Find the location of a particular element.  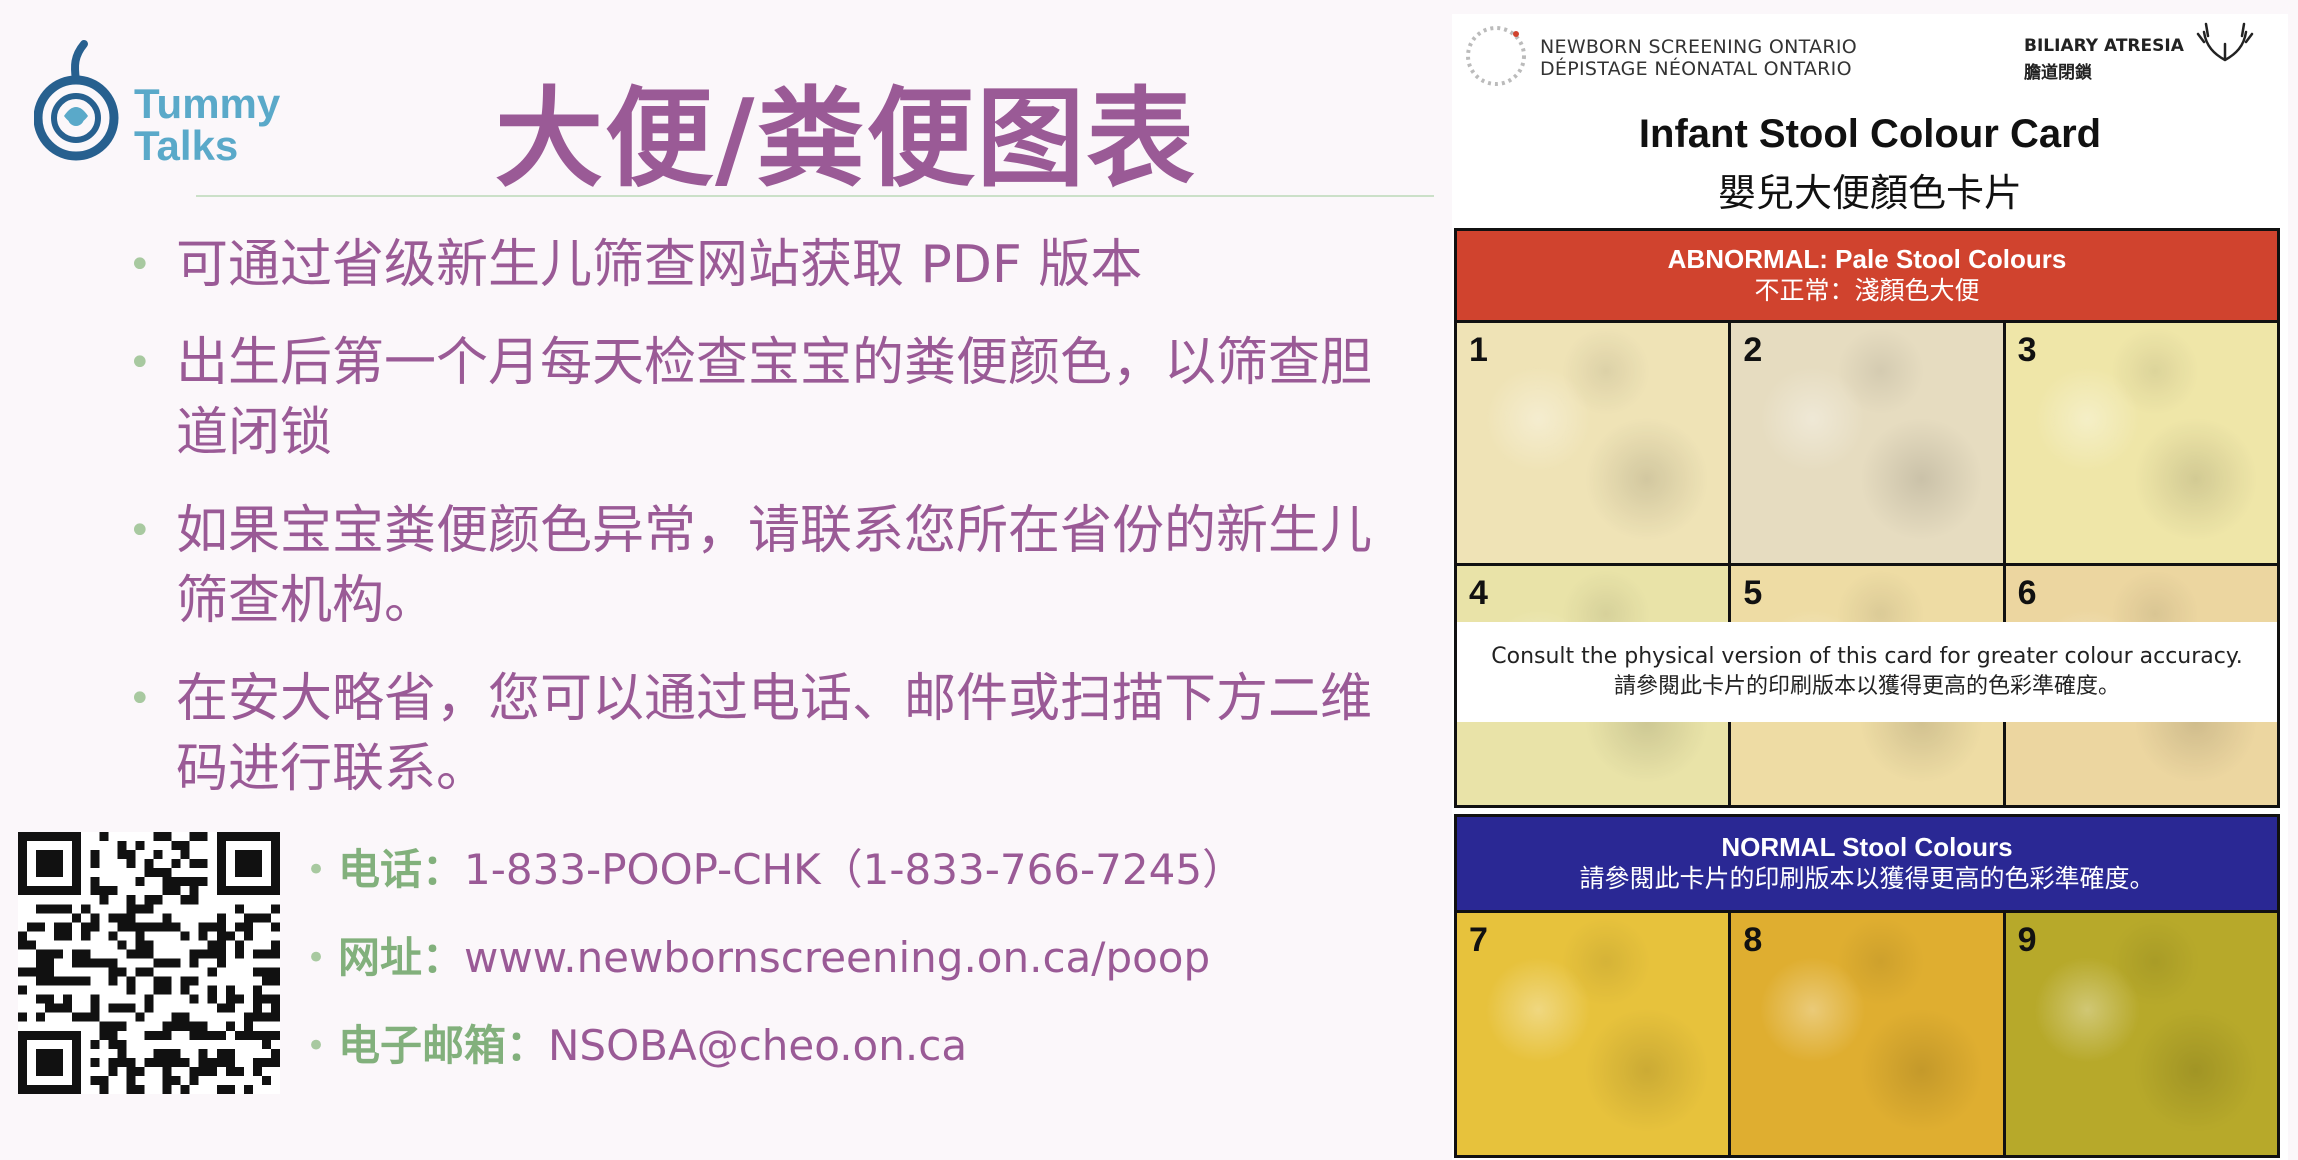

stool-swatch-7: 7 is located at coordinates (1593, 1034).